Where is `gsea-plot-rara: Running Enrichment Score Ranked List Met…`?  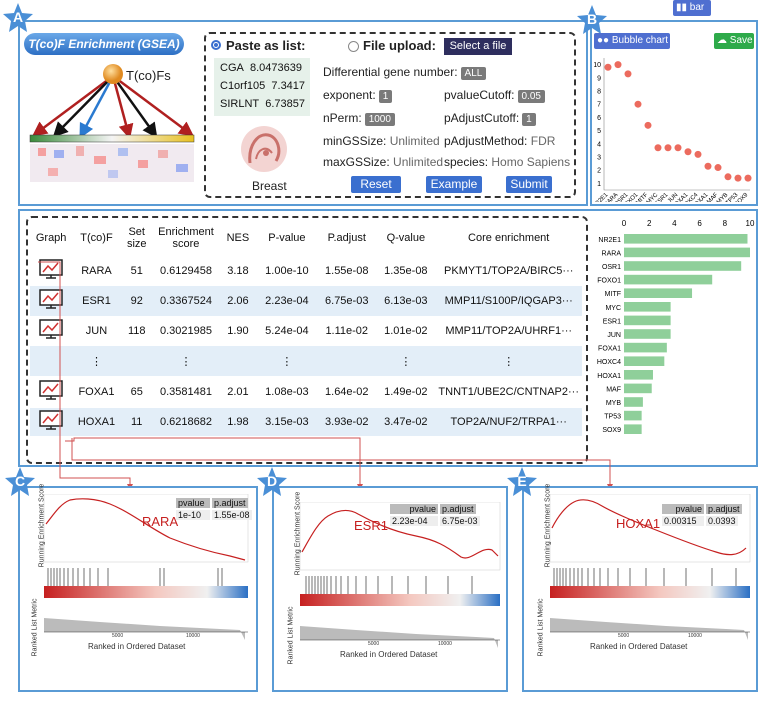
gsea-plot-rara: Running Enrichment Score Ranked List Met… is located at coordinates (139, 585).